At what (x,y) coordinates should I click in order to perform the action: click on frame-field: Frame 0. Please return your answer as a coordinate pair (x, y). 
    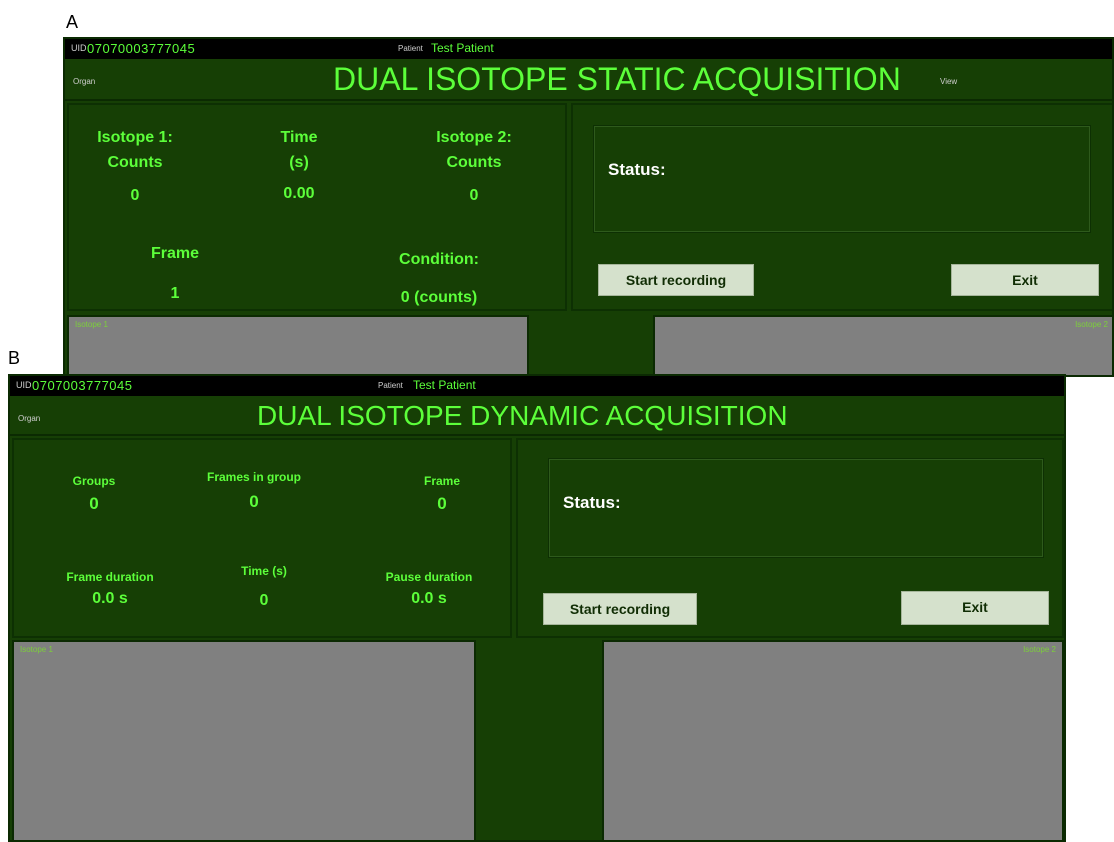
    Looking at the image, I should click on (442, 494).